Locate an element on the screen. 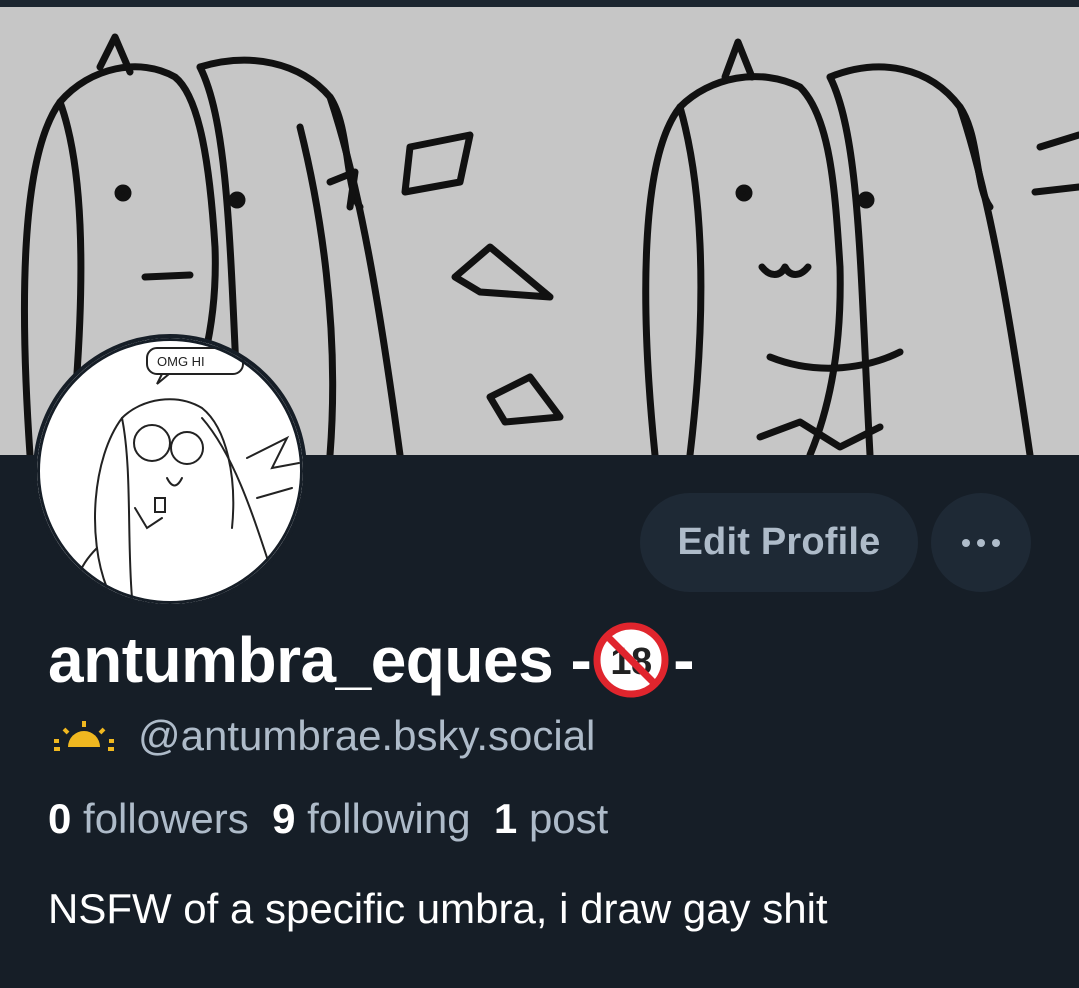  handle-row: @antumbrae.bsky.social is located at coordinates (322, 736).